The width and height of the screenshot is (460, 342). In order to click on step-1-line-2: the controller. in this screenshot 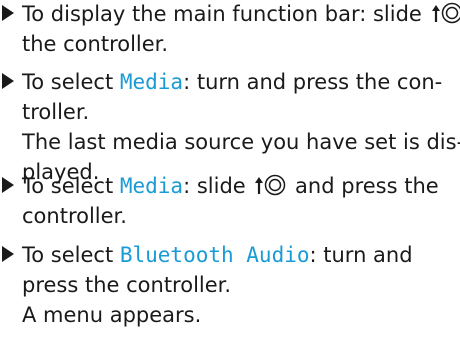, I will do `click(95, 44)`.